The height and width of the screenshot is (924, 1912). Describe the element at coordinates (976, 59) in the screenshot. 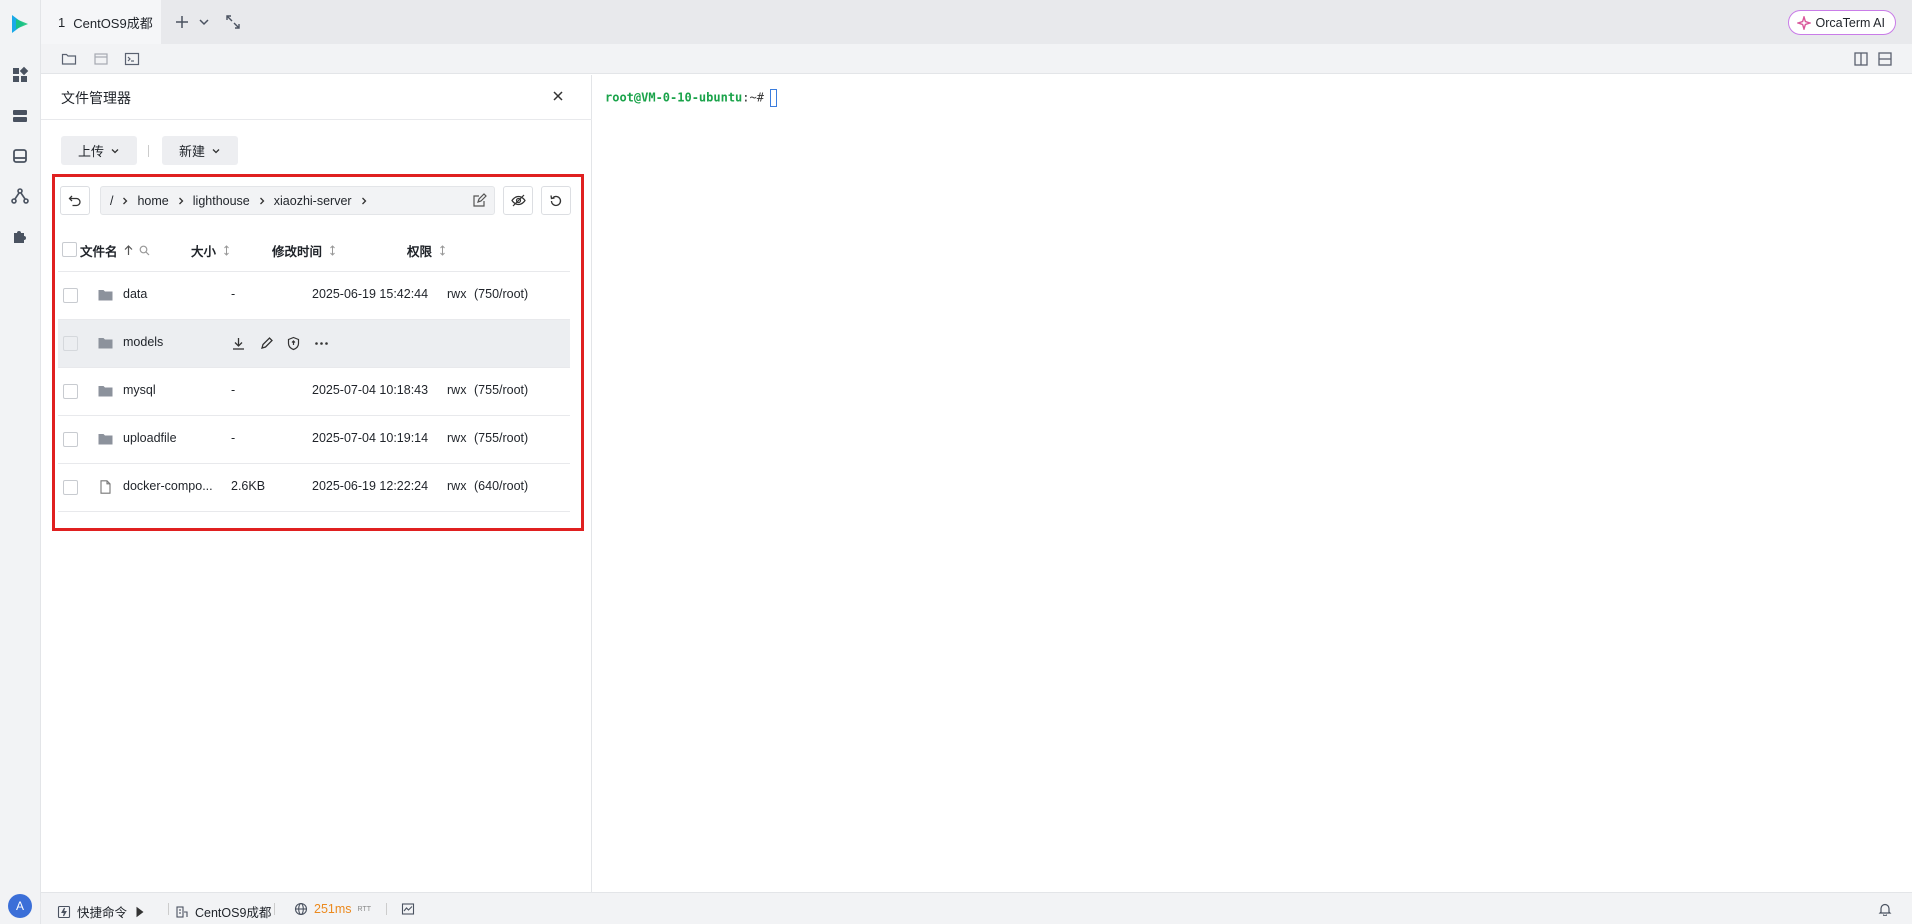

I see `toolbar` at that location.